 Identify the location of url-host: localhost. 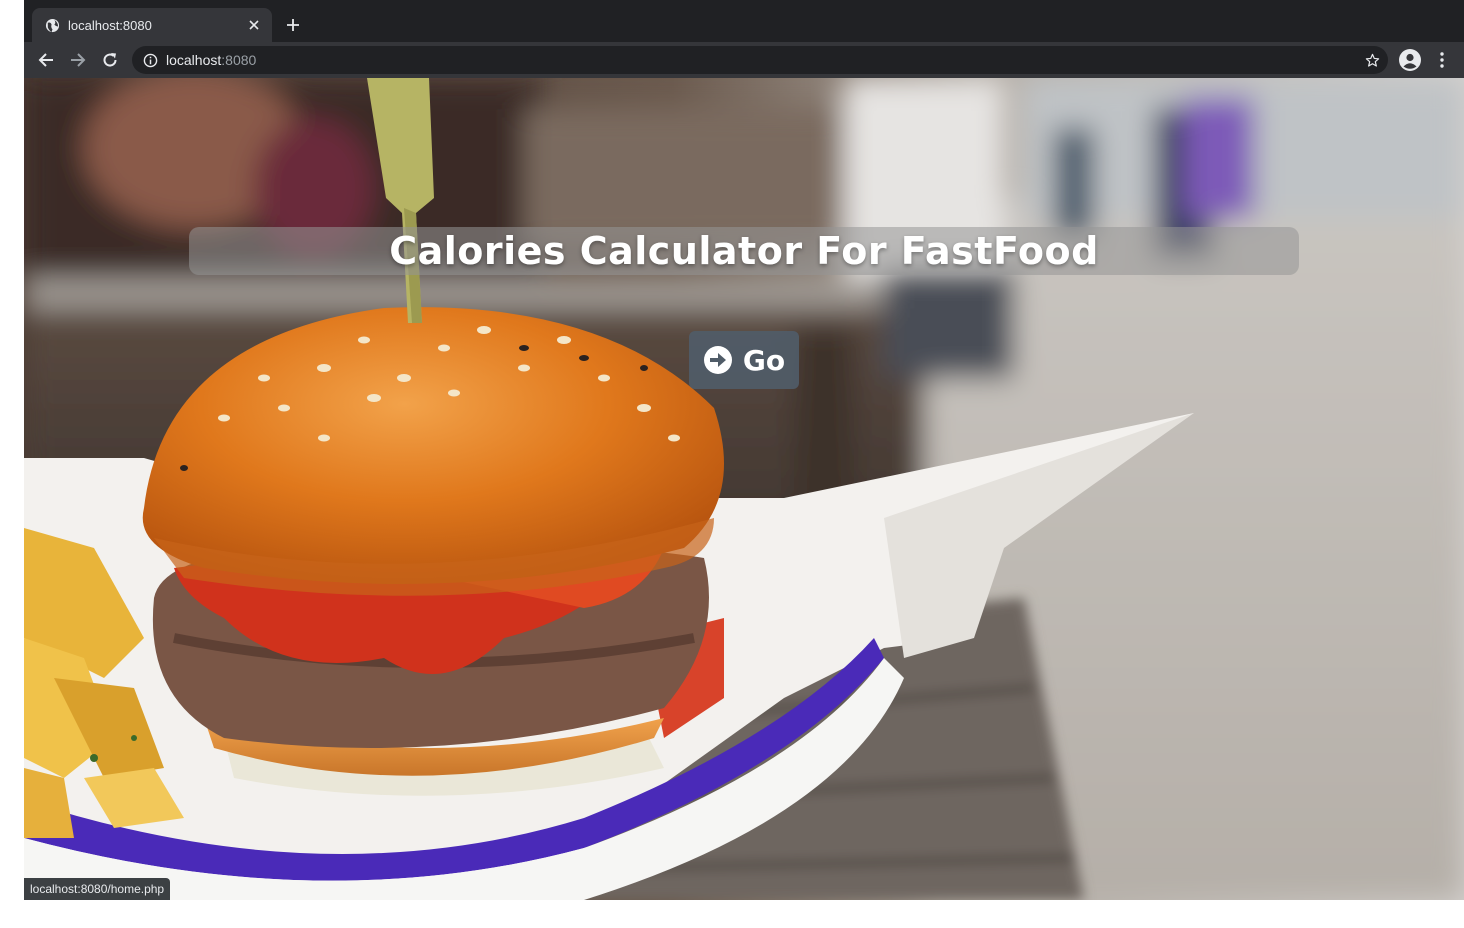
(194, 60).